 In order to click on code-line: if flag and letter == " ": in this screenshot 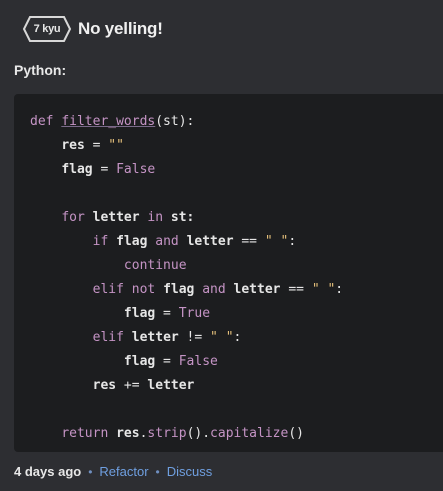, I will do `click(194, 241)`.